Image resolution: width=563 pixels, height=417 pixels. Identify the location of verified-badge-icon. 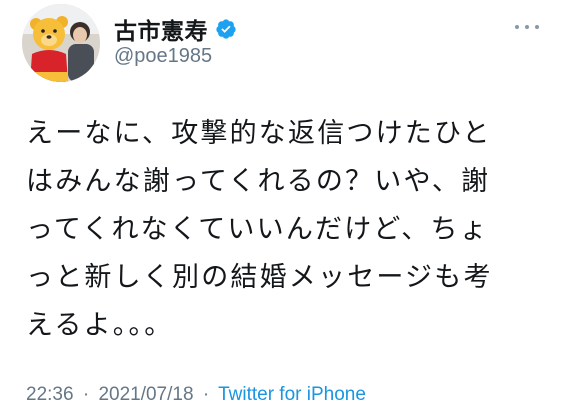
(226, 29).